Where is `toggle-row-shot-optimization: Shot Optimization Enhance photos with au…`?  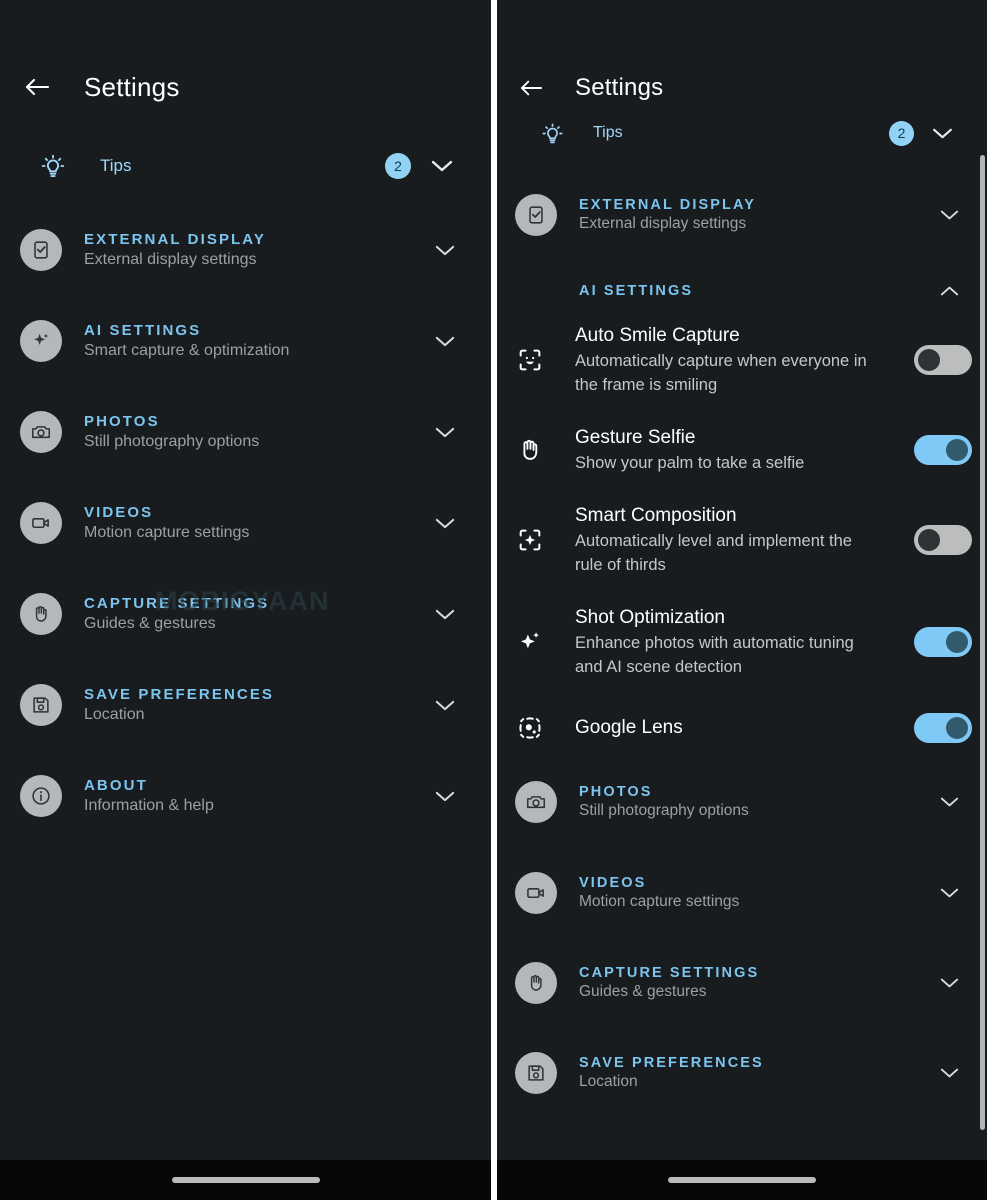
toggle-row-shot-optimization: Shot Optimization Enhance photos with au… is located at coordinates (742, 642).